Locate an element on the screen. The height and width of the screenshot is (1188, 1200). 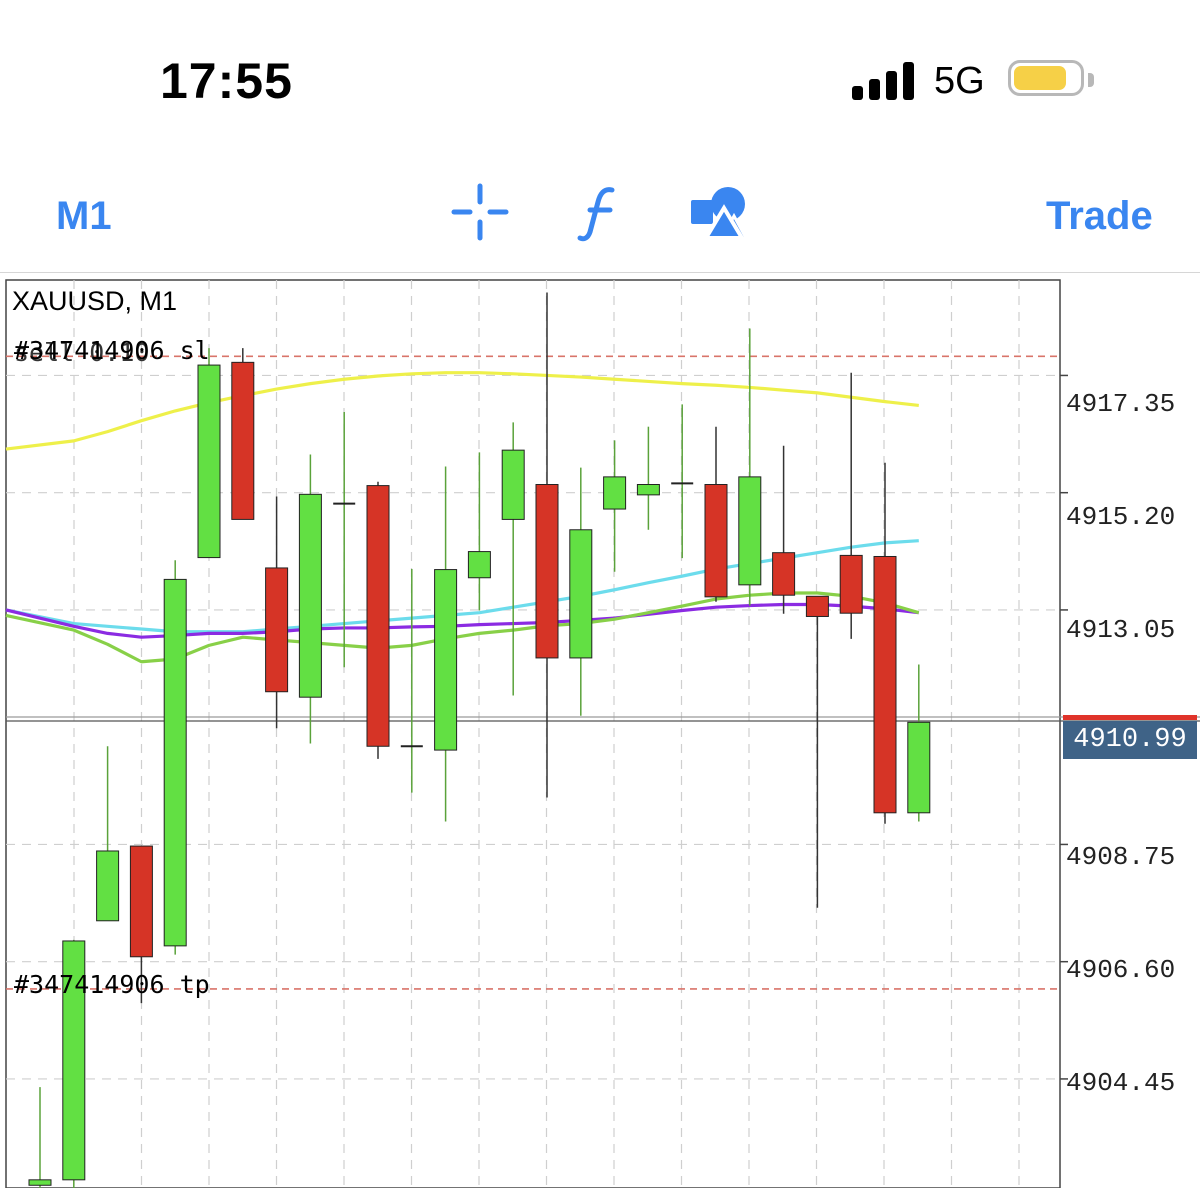
network-type: 5G is located at coordinates (959, 81).